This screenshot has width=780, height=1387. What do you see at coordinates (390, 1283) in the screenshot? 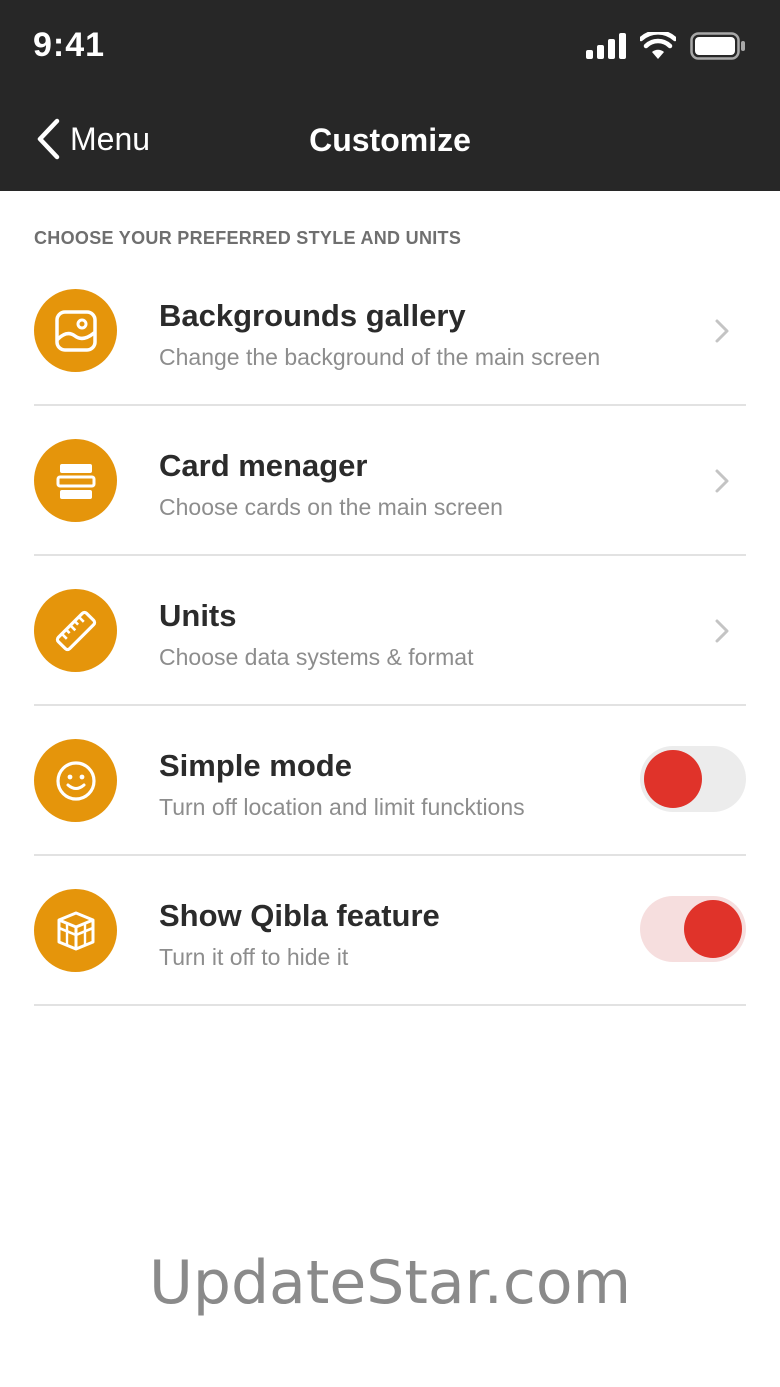
I see `watermark: UpdateStar.com` at bounding box center [390, 1283].